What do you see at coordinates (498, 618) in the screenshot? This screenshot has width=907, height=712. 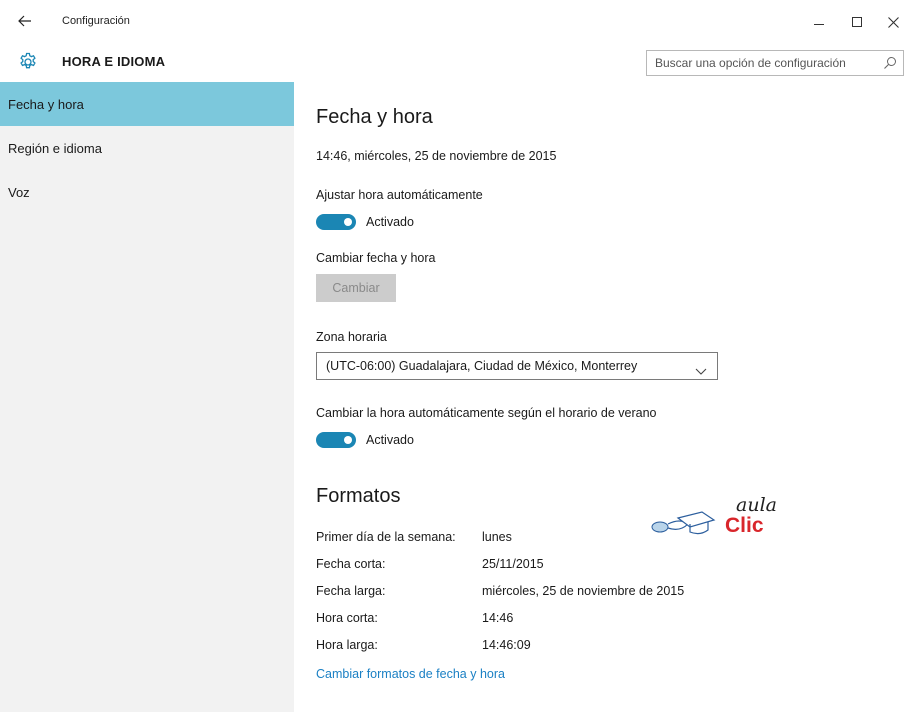 I see `format-value: 14:46` at bounding box center [498, 618].